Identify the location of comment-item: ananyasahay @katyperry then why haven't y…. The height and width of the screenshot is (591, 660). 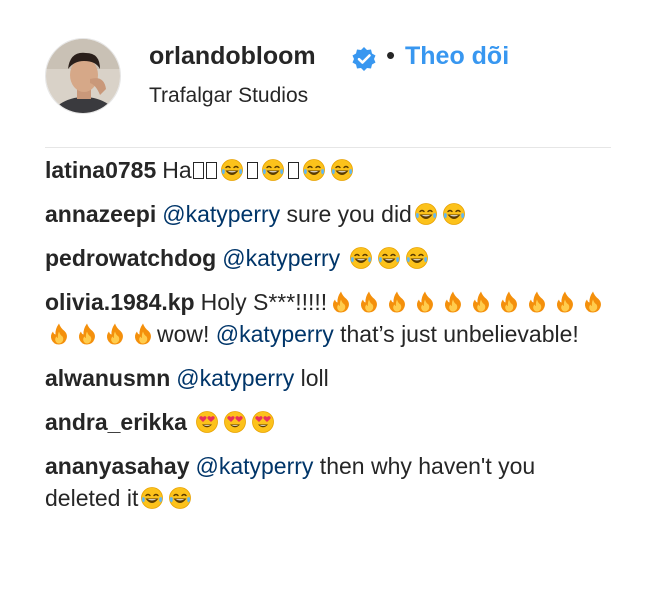
(331, 482).